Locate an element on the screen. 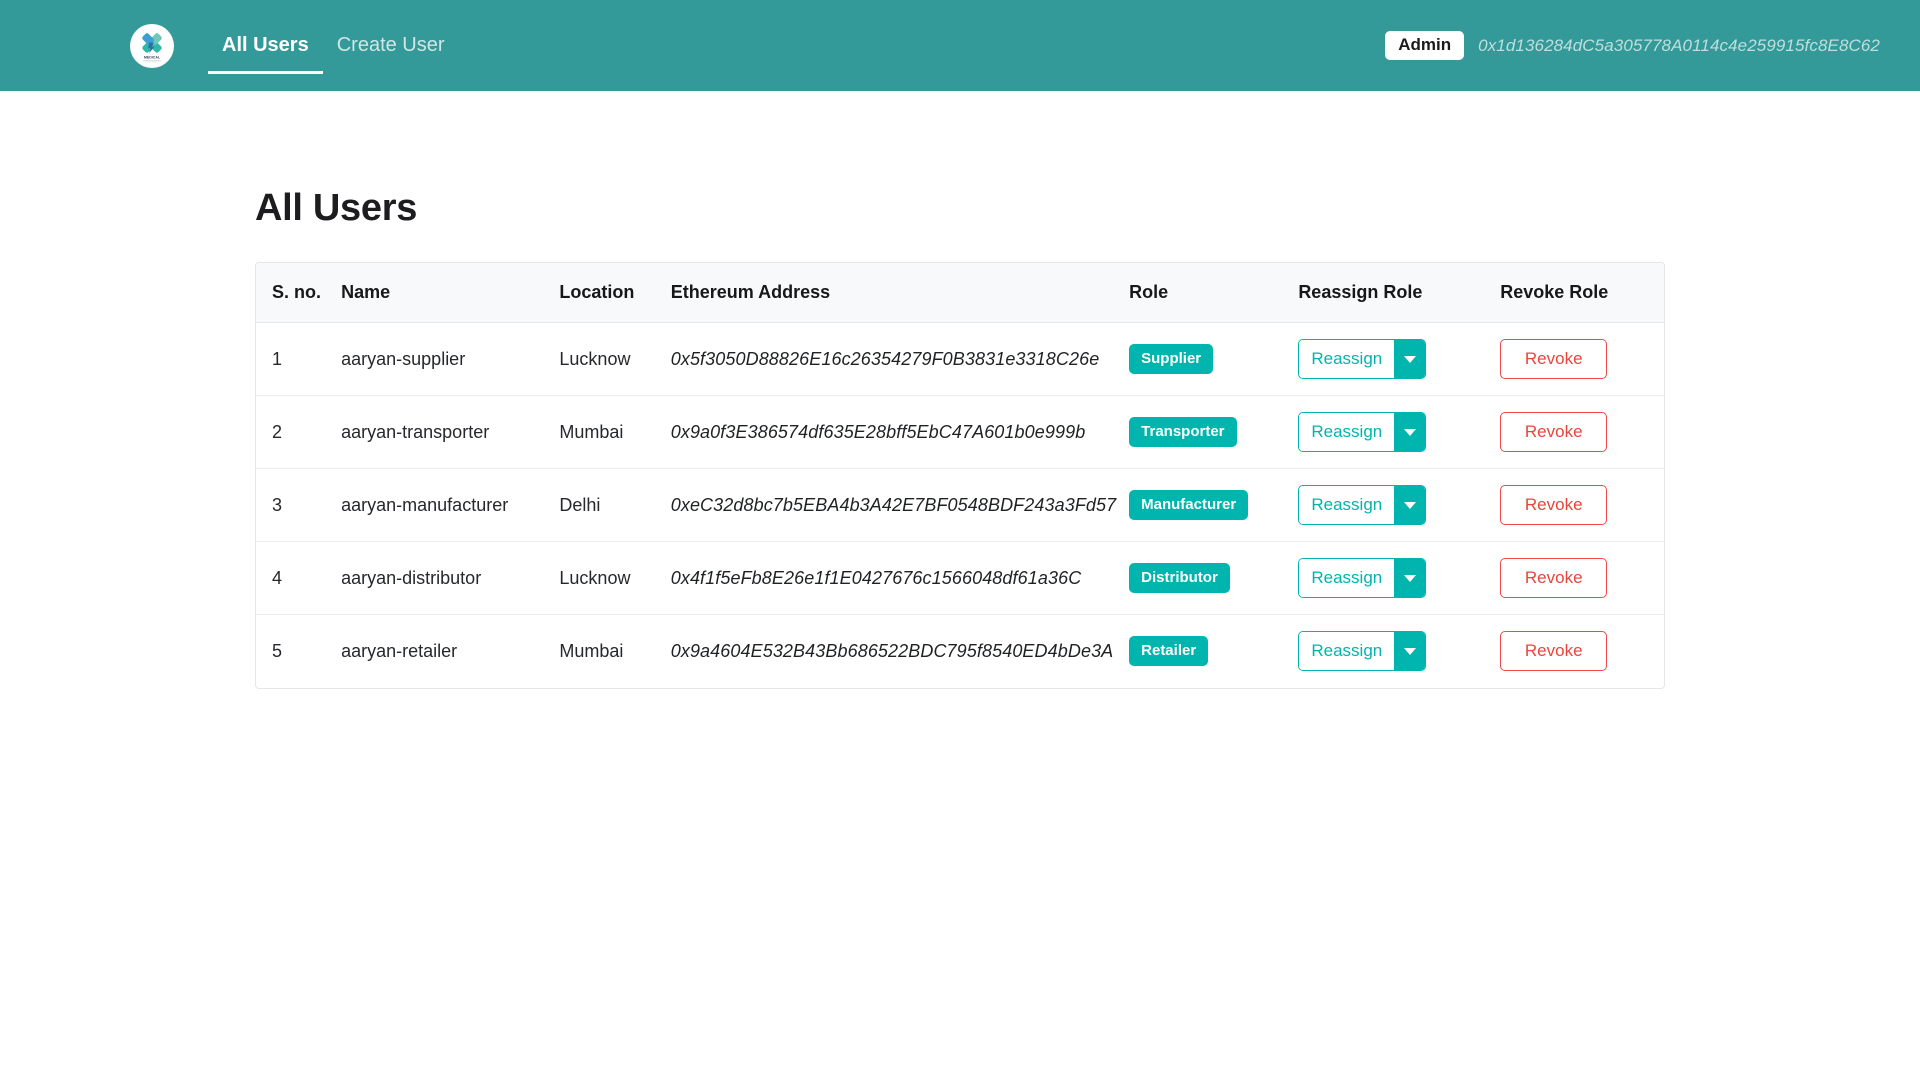 This screenshot has height=1080, width=1920. cell-location: Delhi is located at coordinates (615, 505).